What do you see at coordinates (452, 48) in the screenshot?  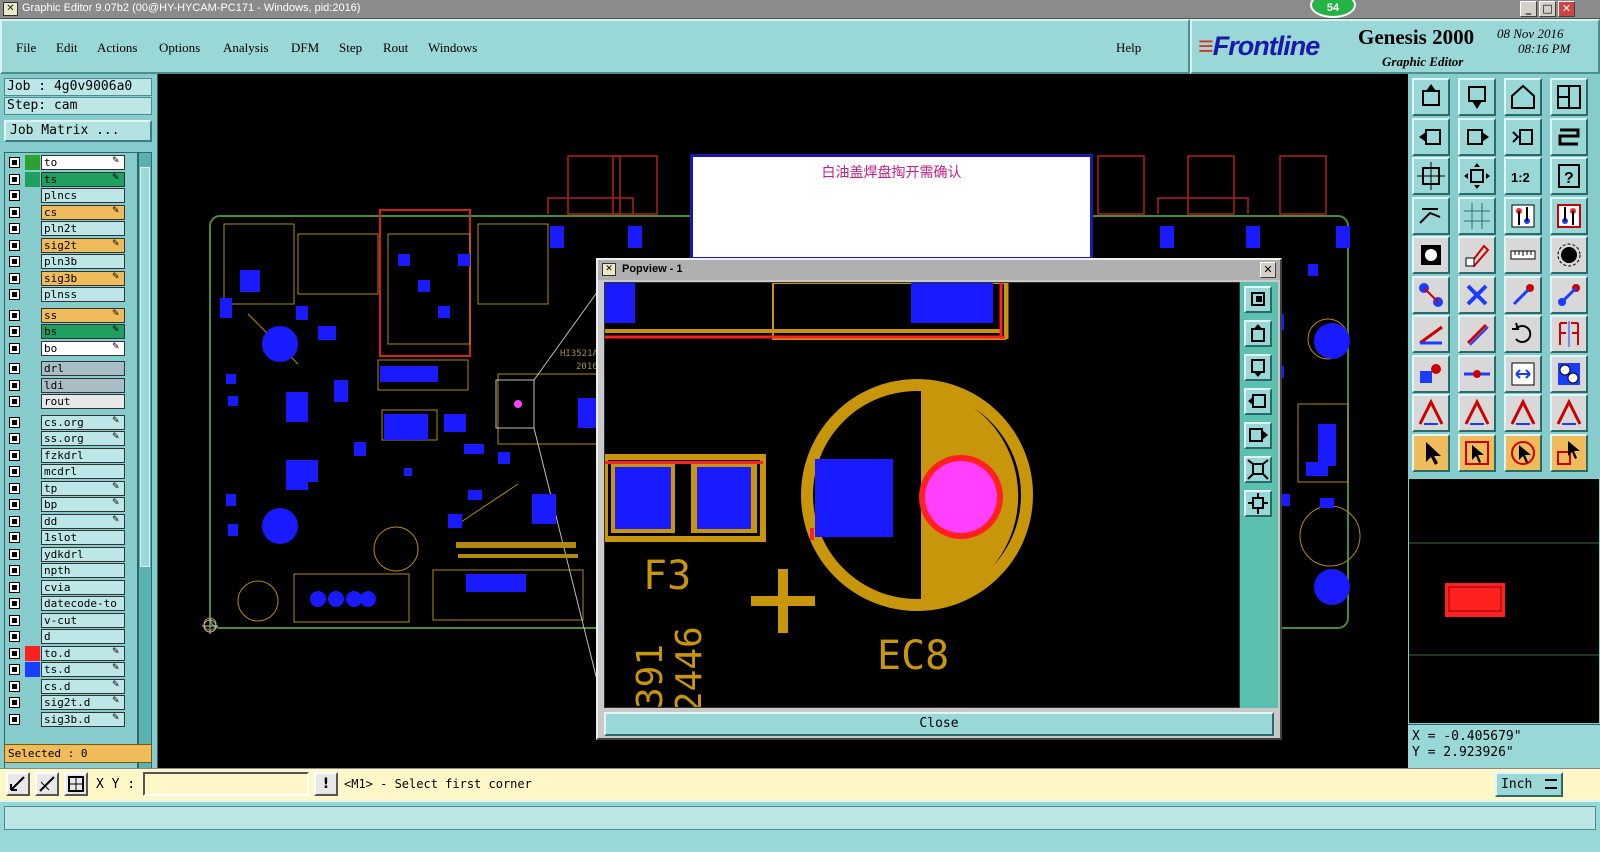 I see `menu-windows: Windows` at bounding box center [452, 48].